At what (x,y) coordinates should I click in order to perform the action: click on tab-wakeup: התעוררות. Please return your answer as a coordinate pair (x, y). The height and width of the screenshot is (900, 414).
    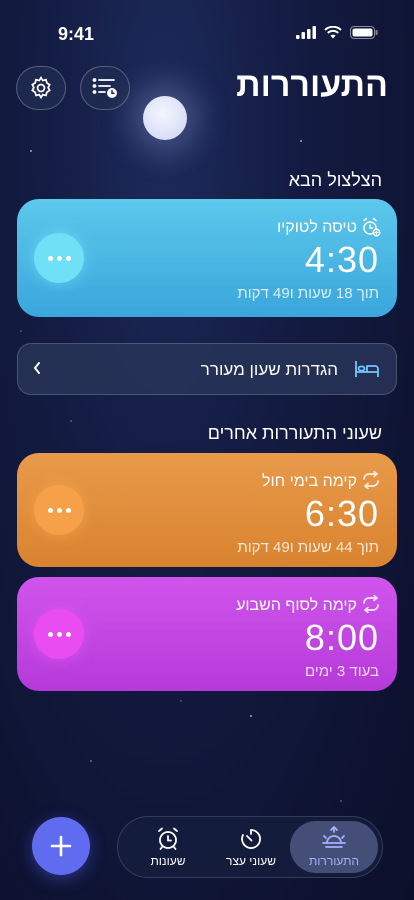
    Looking at the image, I should click on (334, 847).